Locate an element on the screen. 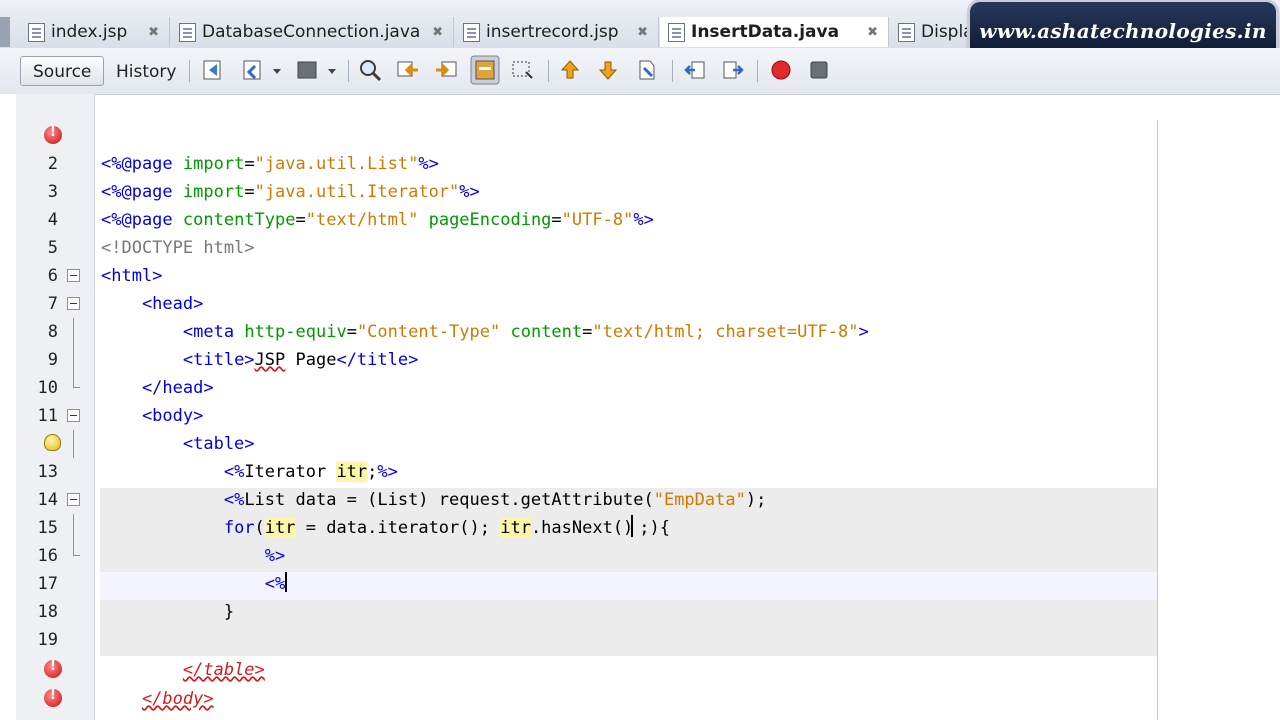 This screenshot has width=1280, height=720. code-line is located at coordinates (578, 136).